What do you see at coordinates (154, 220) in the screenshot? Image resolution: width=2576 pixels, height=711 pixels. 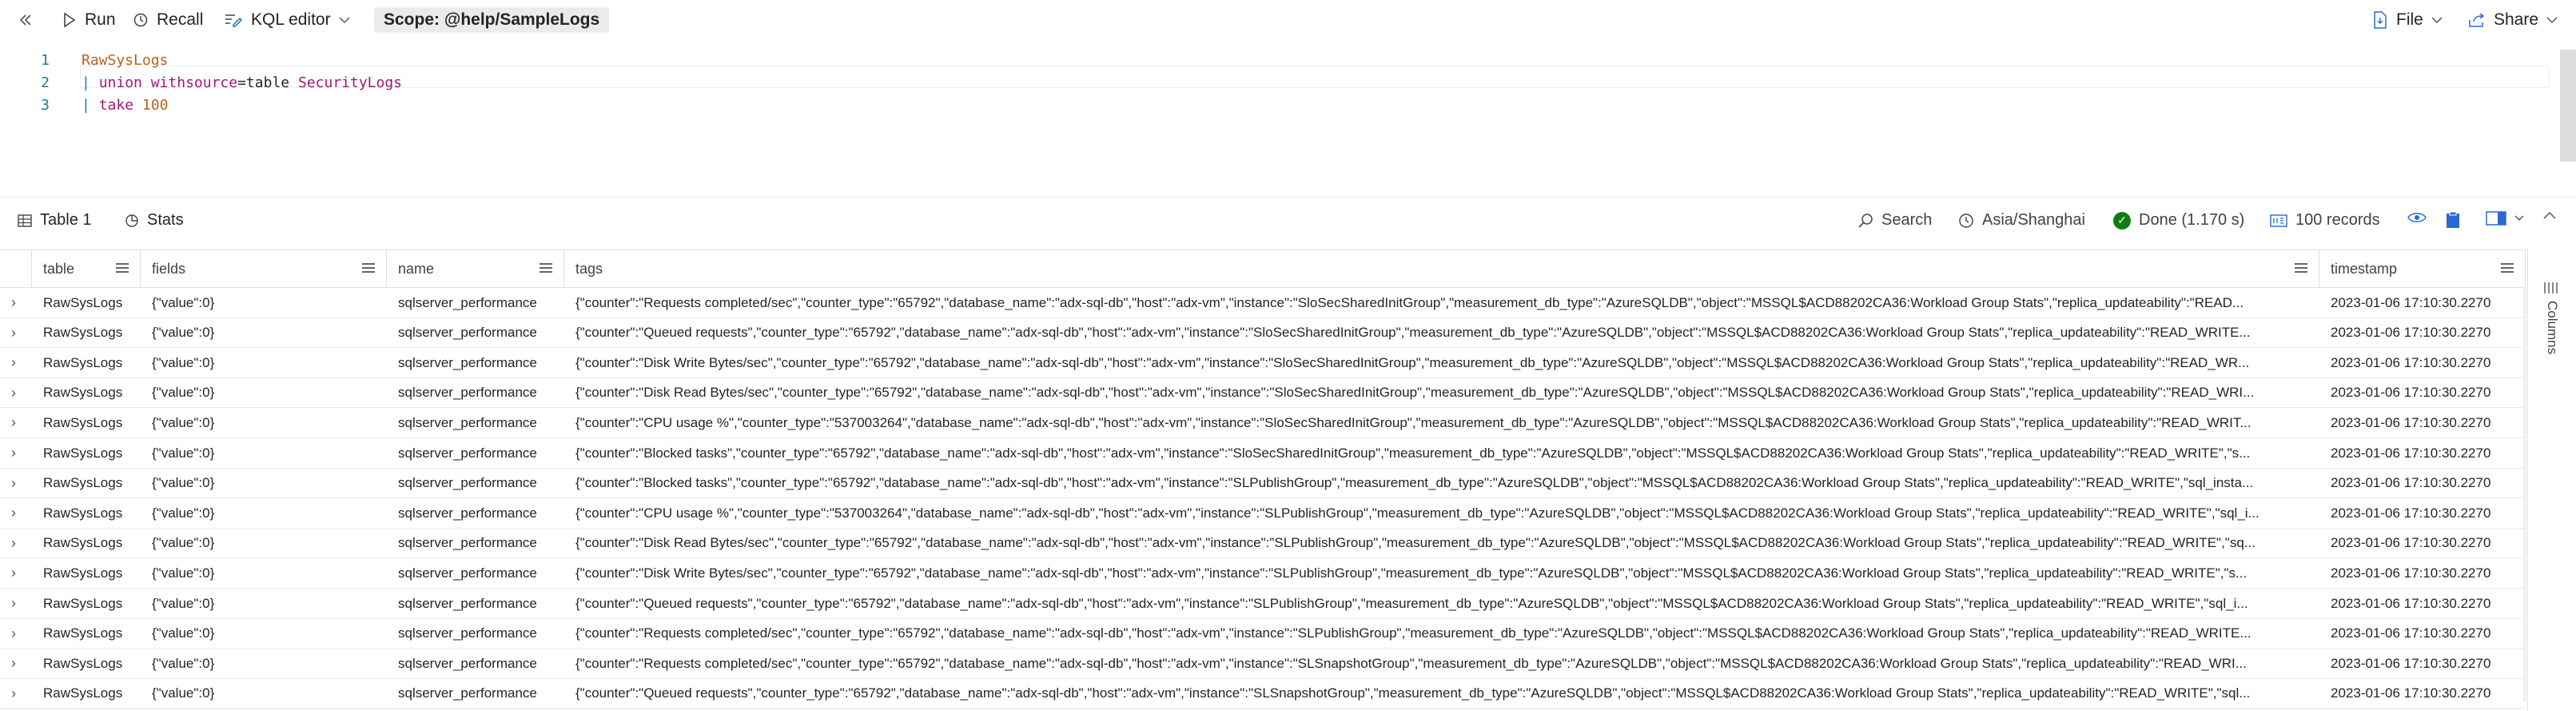 I see `tab-stats: Stats` at bounding box center [154, 220].